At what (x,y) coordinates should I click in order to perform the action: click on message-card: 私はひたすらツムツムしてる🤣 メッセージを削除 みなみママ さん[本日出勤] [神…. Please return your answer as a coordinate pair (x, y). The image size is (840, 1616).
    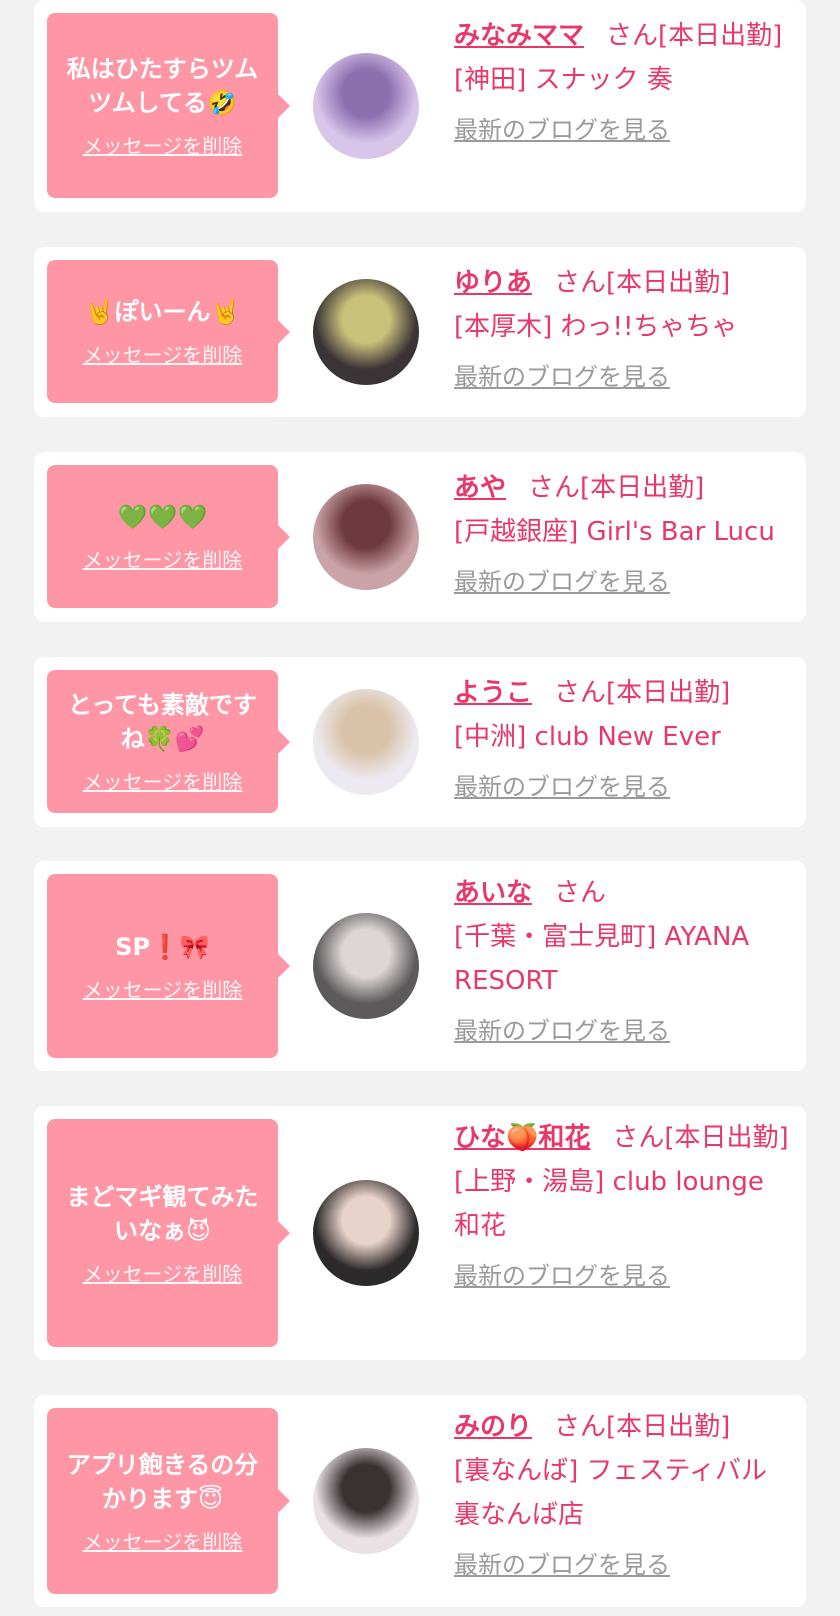
    Looking at the image, I should click on (420, 106).